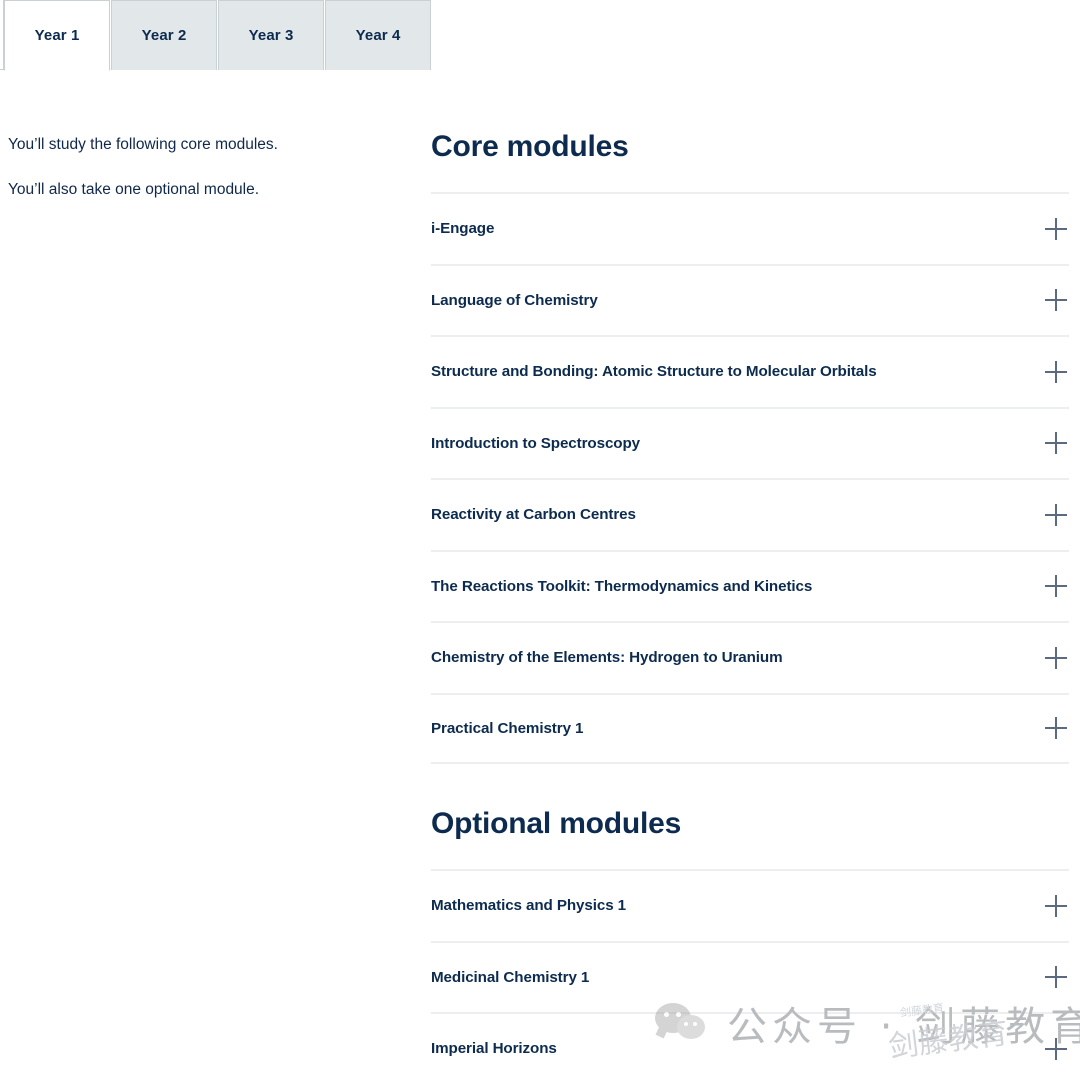  Describe the element at coordinates (463, 229) in the screenshot. I see `module-title: i-Engage` at that location.